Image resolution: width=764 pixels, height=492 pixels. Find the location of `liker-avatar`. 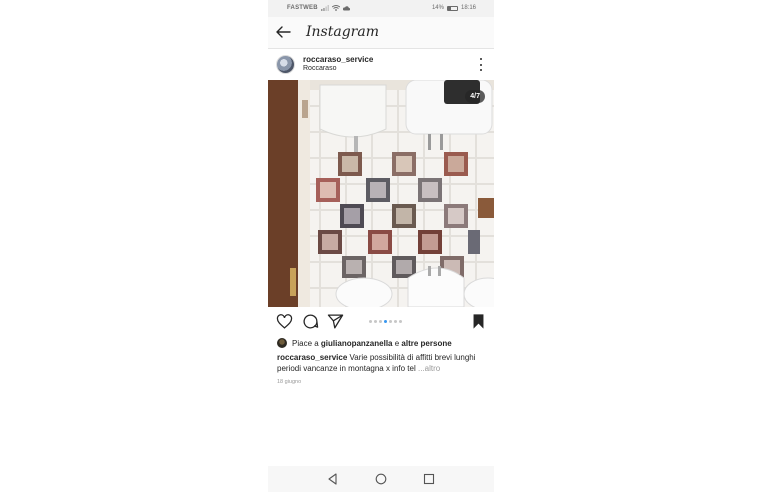

liker-avatar is located at coordinates (282, 343).